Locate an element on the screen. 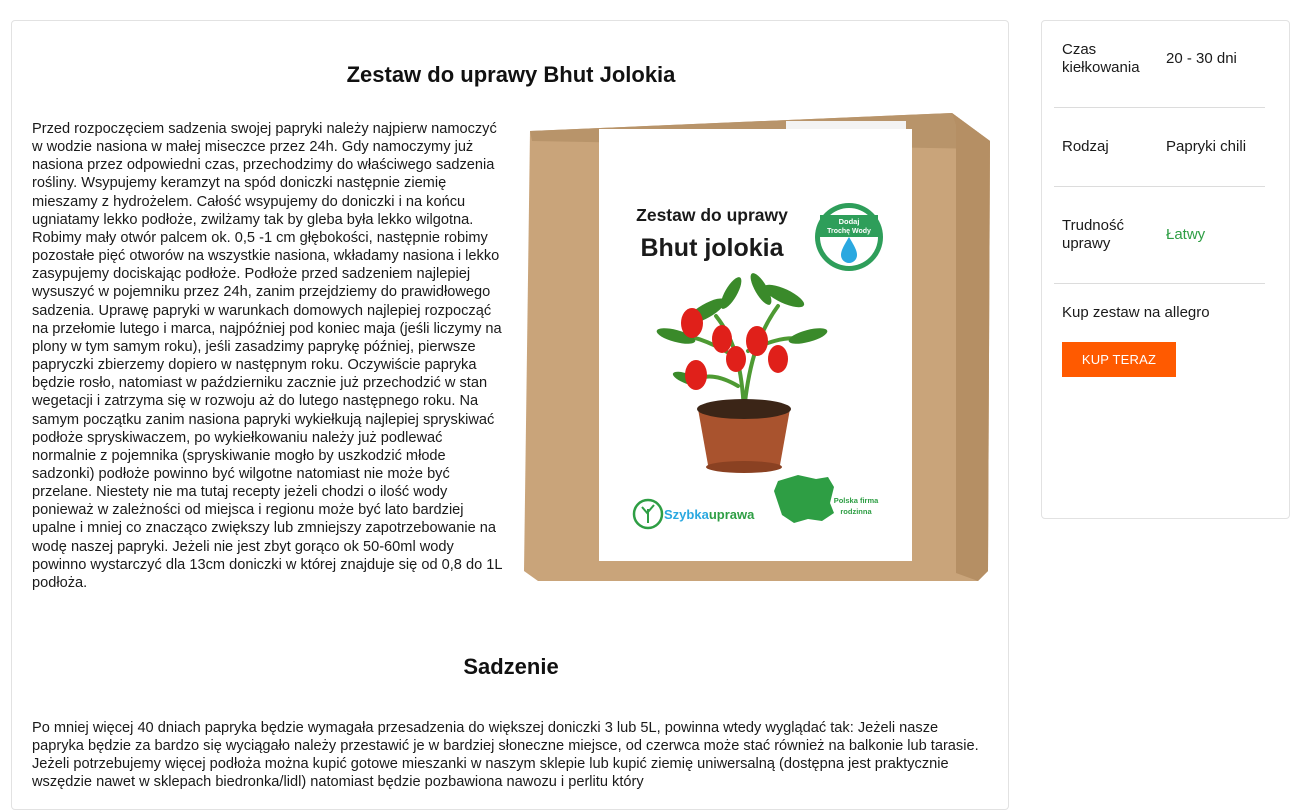 Image resolution: width=1301 pixels, height=810 pixels. buy-now-button: KUP TERAZ is located at coordinates (1119, 359).